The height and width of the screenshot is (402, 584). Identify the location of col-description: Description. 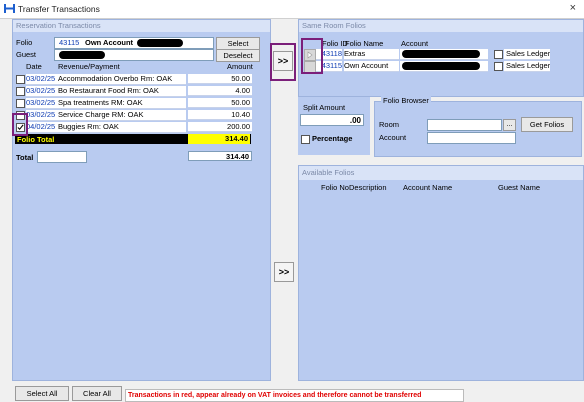
(368, 187).